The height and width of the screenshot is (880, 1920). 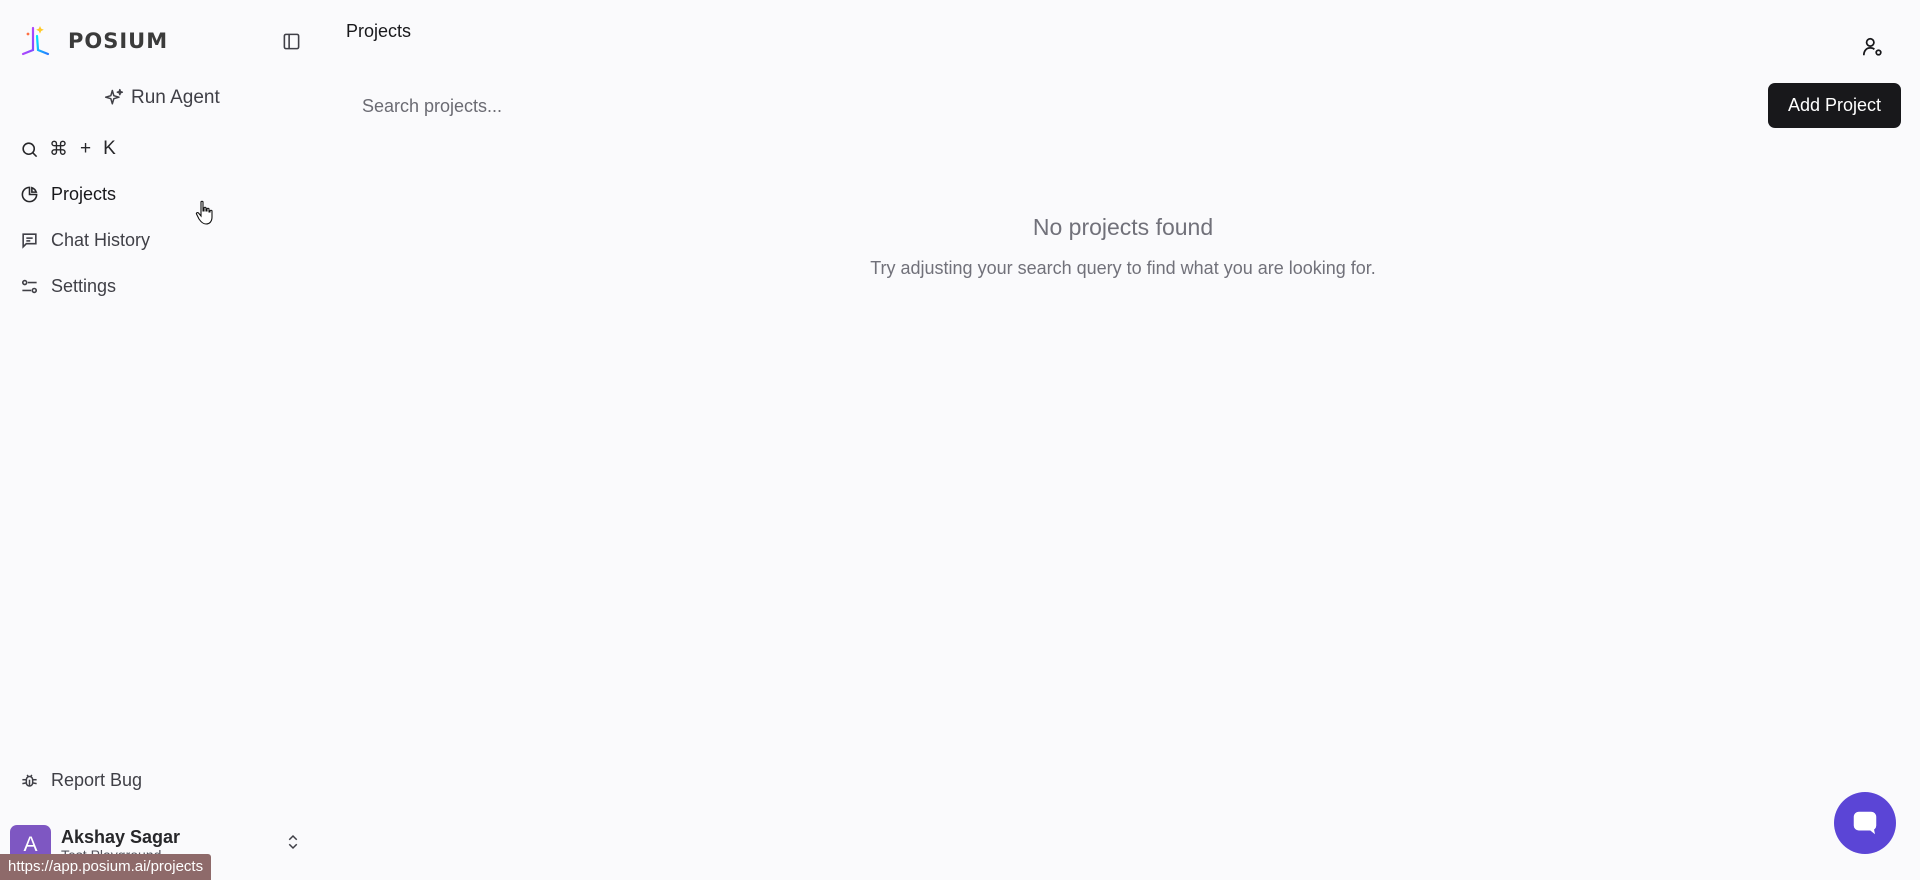 I want to click on sidebar-item-label: Chat History, so click(x=101, y=239).